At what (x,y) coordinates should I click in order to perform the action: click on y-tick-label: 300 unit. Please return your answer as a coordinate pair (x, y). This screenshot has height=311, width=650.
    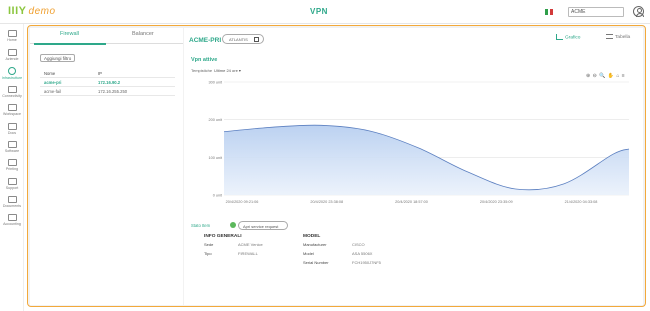
    Looking at the image, I should click on (215, 83).